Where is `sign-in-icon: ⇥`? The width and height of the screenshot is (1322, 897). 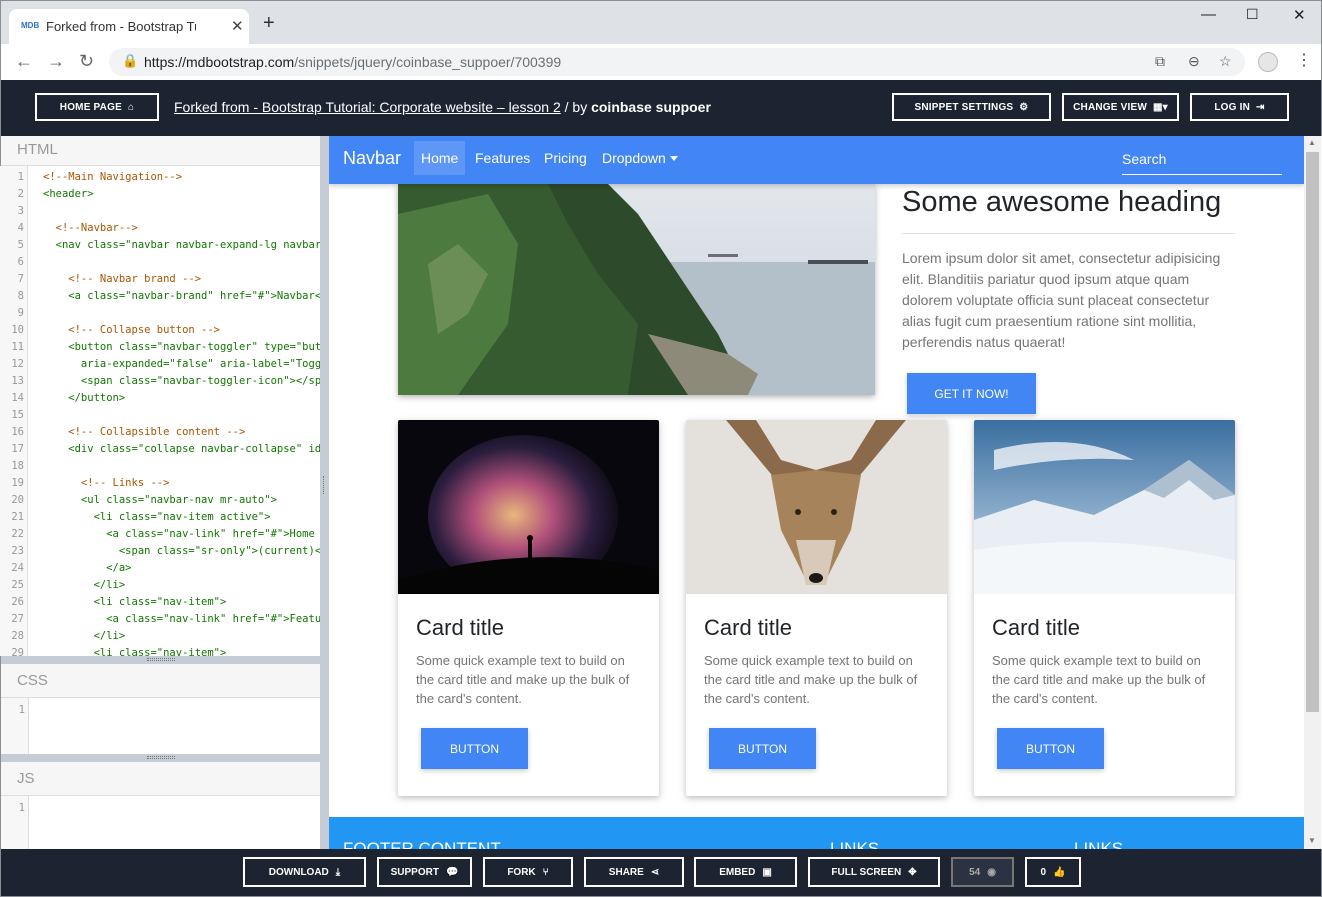
sign-in-icon: ⇥ is located at coordinates (1260, 107).